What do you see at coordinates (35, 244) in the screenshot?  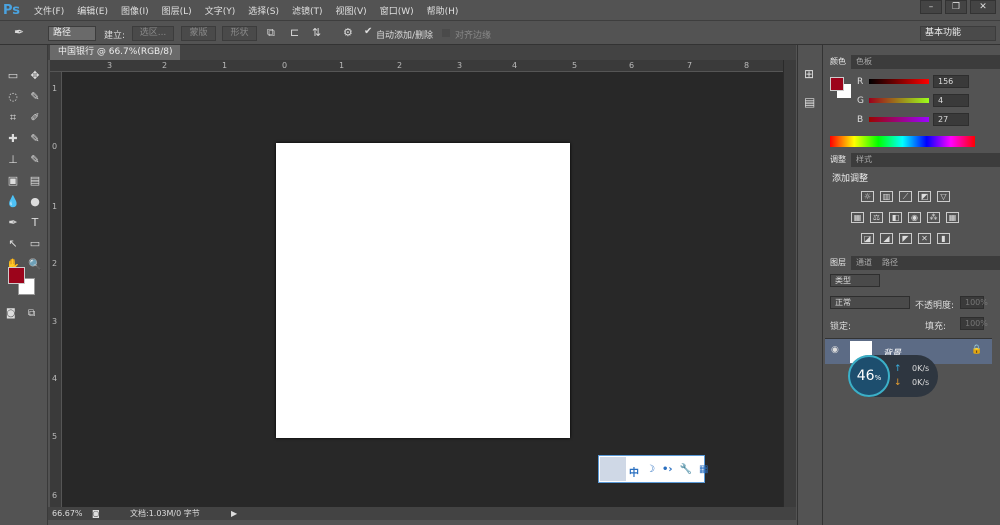 I see `tool-17-icon: ▭` at bounding box center [35, 244].